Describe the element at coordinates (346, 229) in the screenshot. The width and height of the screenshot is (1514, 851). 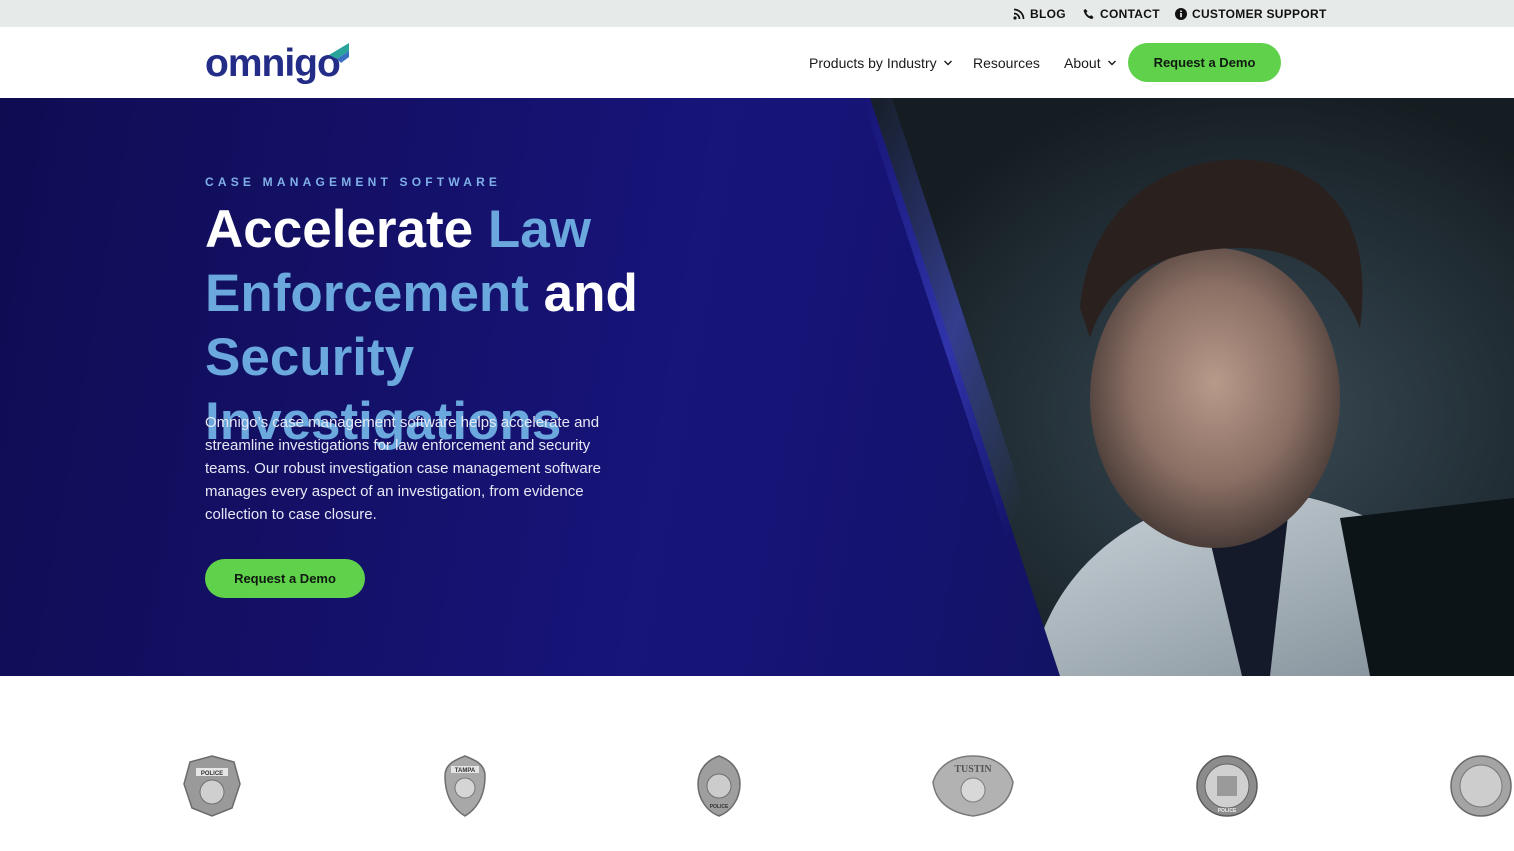
I see `headline-part-accelerate: Accelerate` at that location.